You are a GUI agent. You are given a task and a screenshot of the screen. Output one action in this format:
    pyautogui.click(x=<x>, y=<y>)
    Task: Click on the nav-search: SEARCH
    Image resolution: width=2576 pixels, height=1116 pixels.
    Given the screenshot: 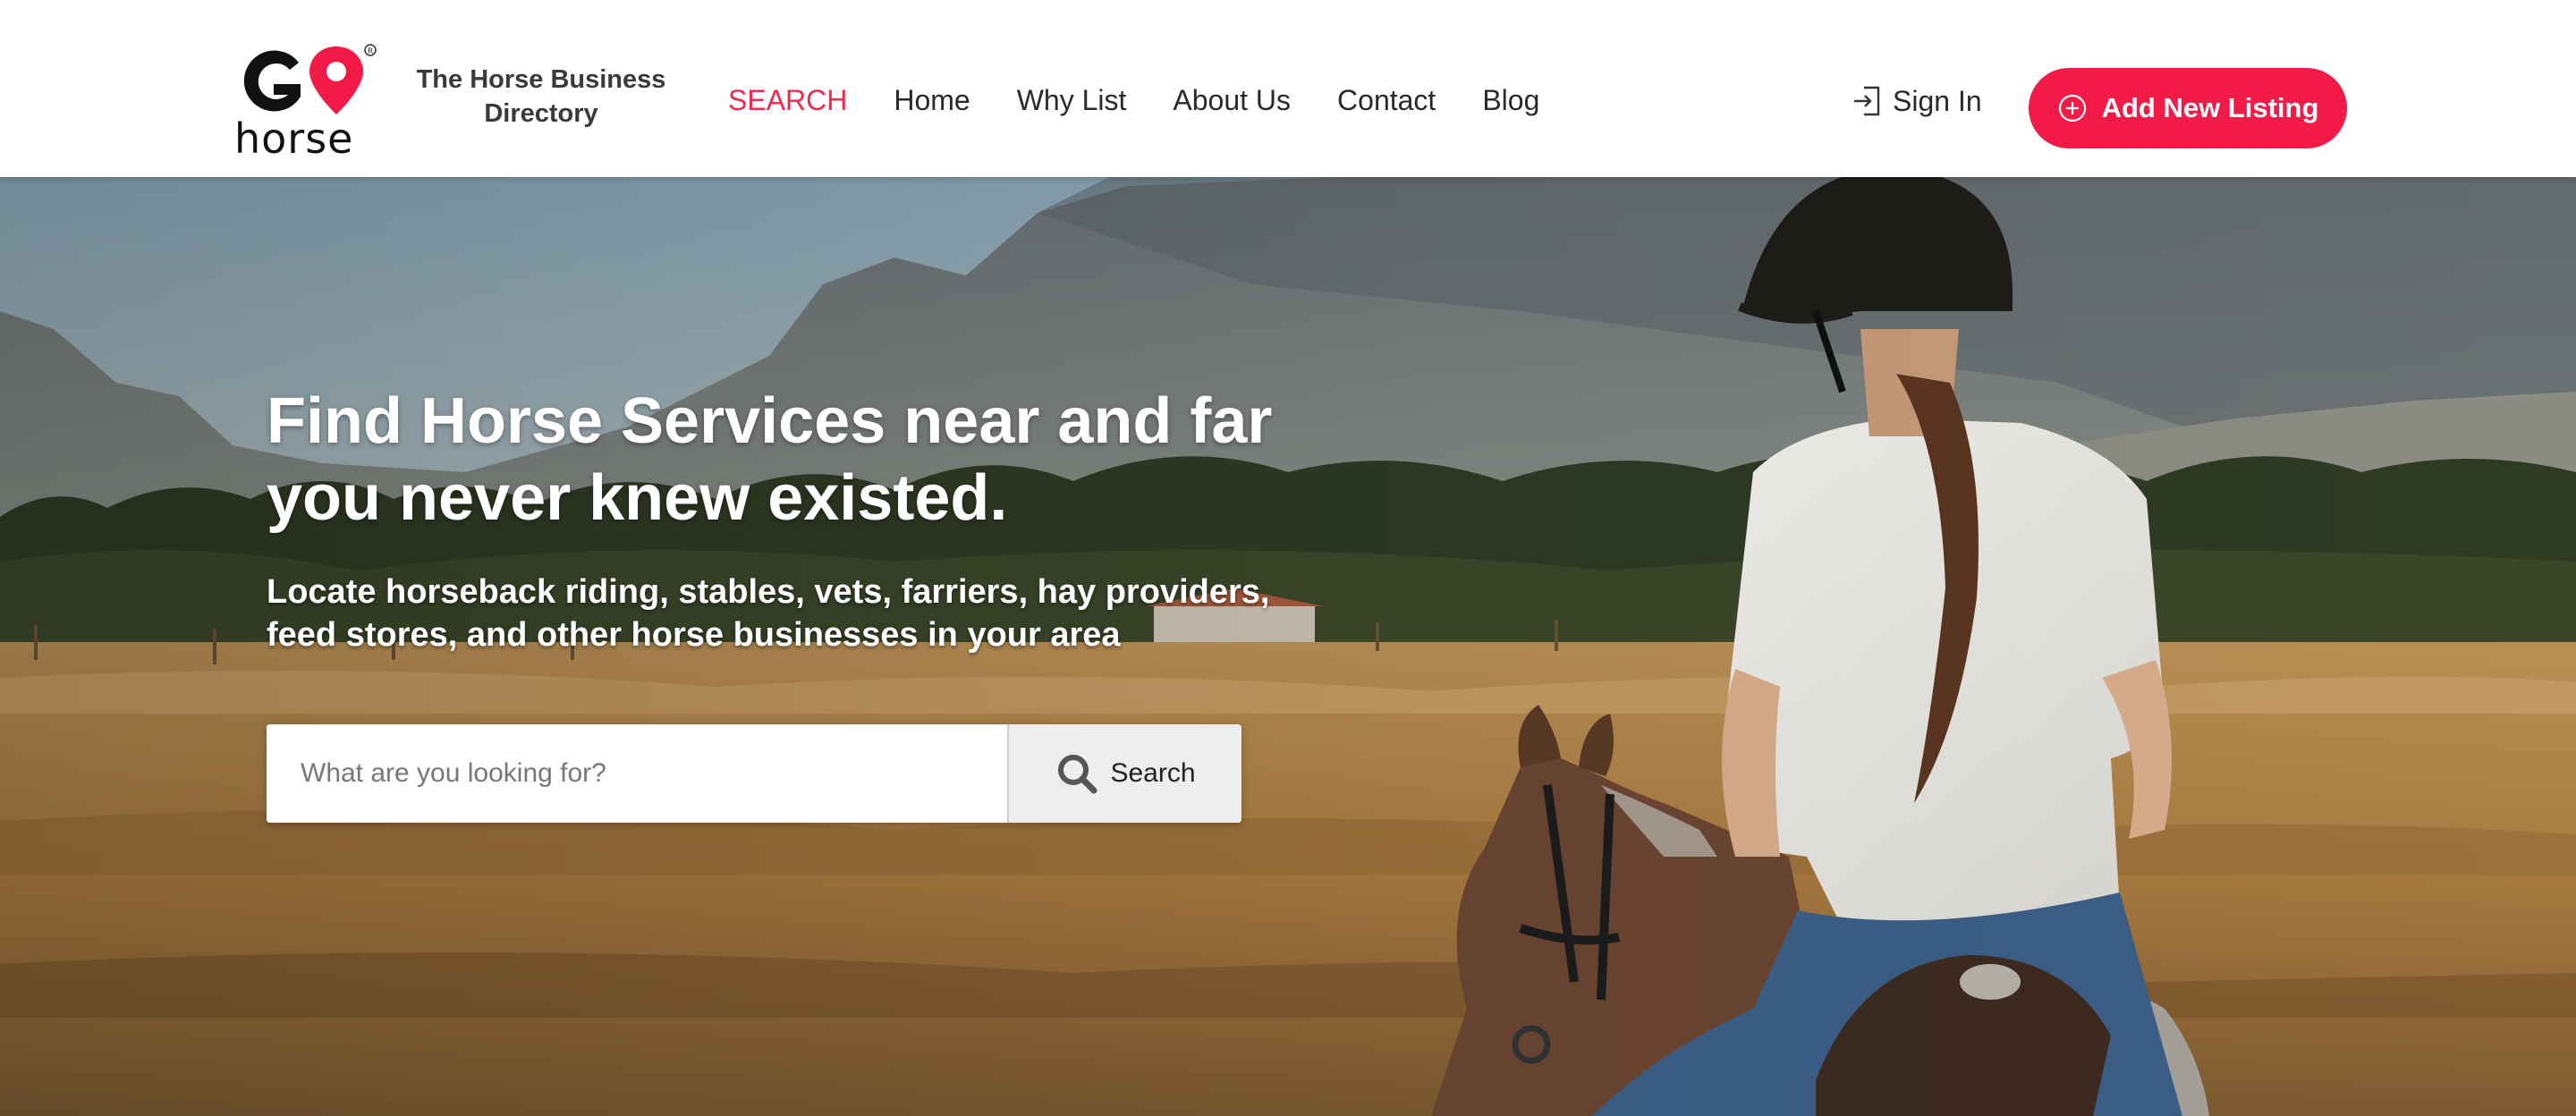 What is the action you would take?
    pyautogui.click(x=787, y=100)
    